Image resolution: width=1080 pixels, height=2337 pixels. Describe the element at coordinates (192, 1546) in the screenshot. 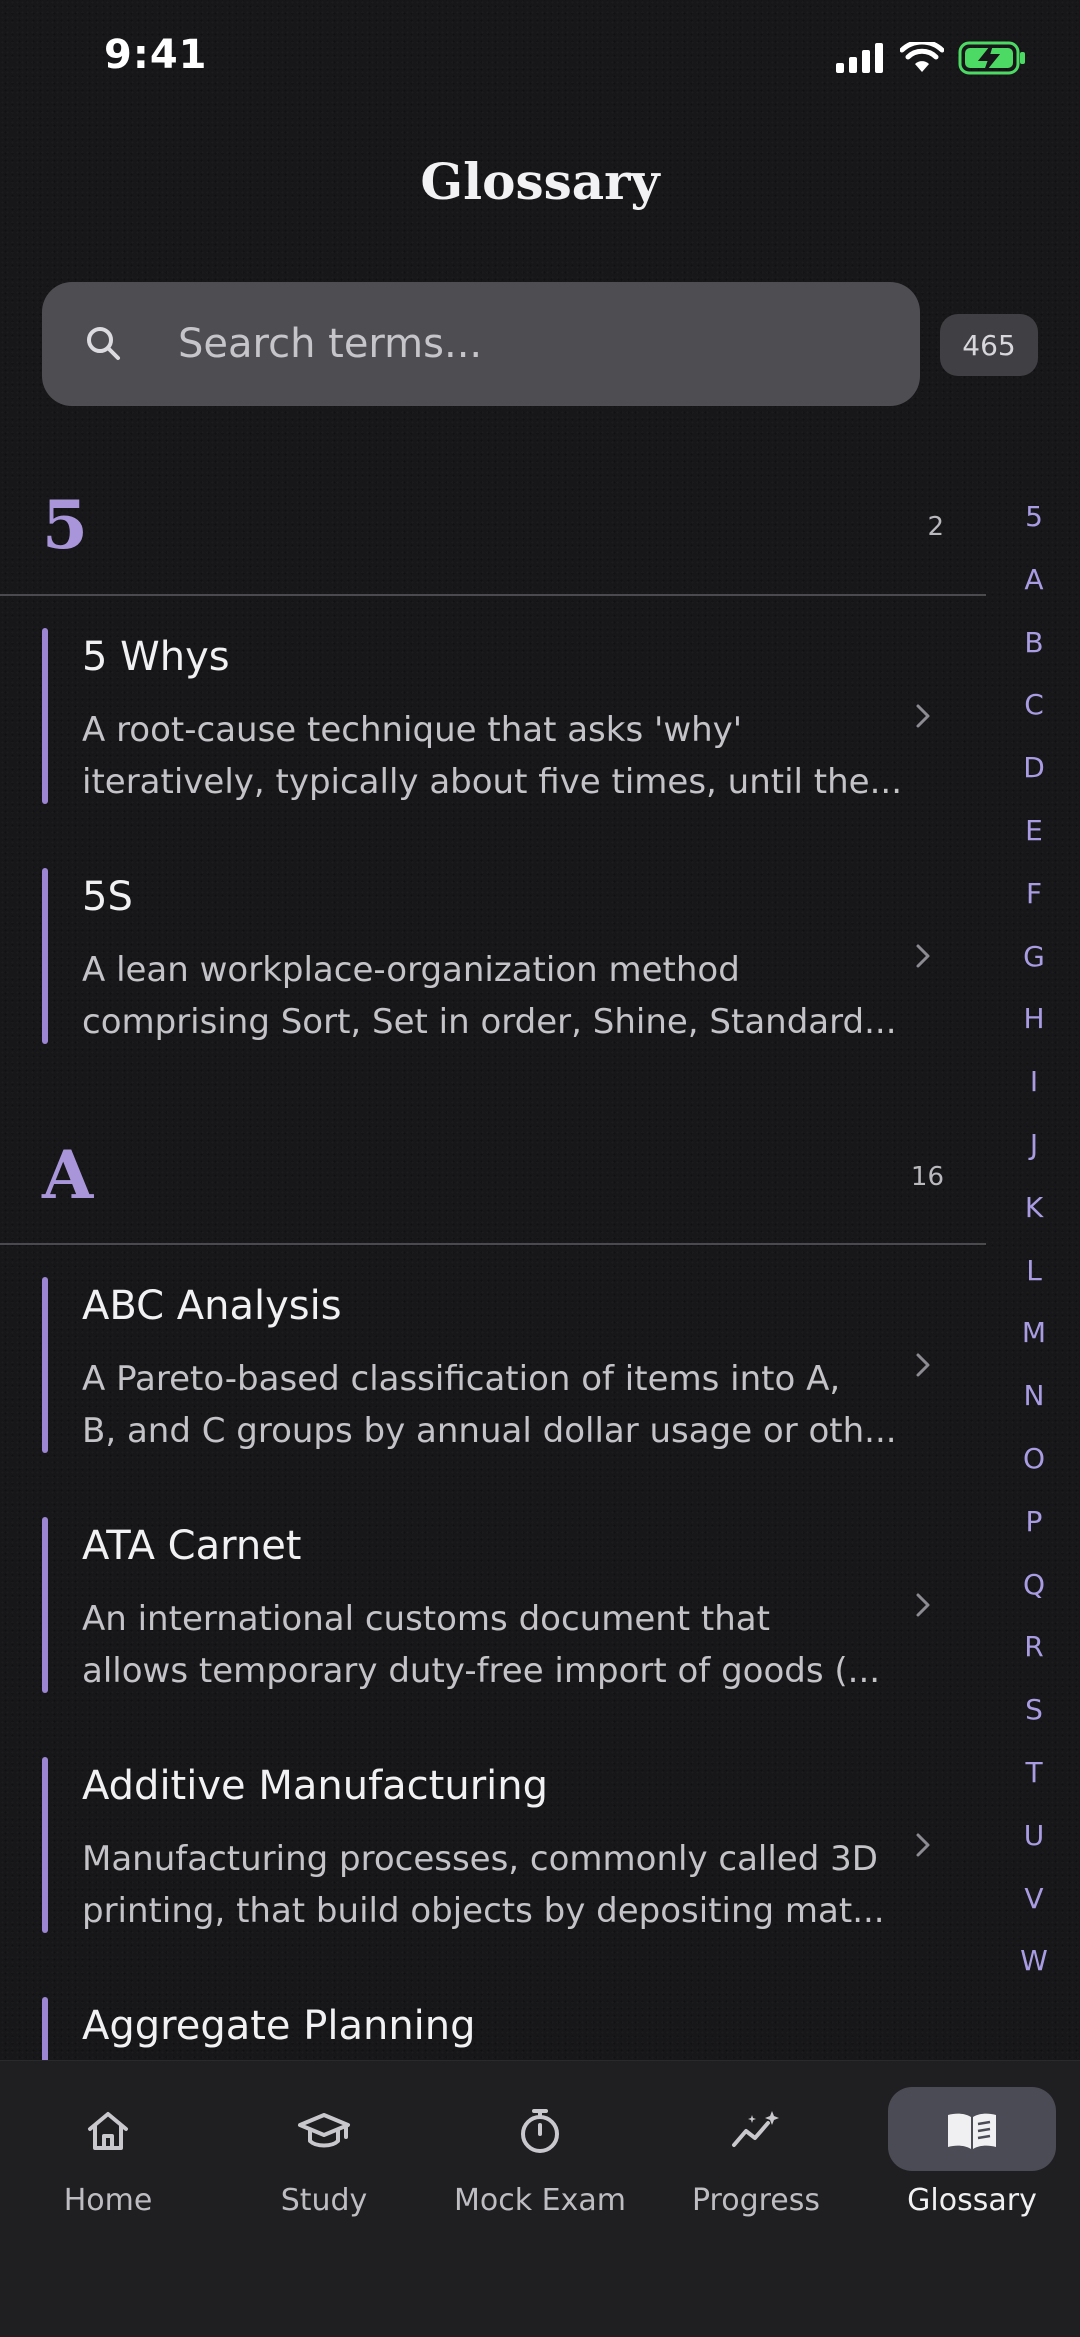

I see `entry-title: ATA Carnet` at that location.